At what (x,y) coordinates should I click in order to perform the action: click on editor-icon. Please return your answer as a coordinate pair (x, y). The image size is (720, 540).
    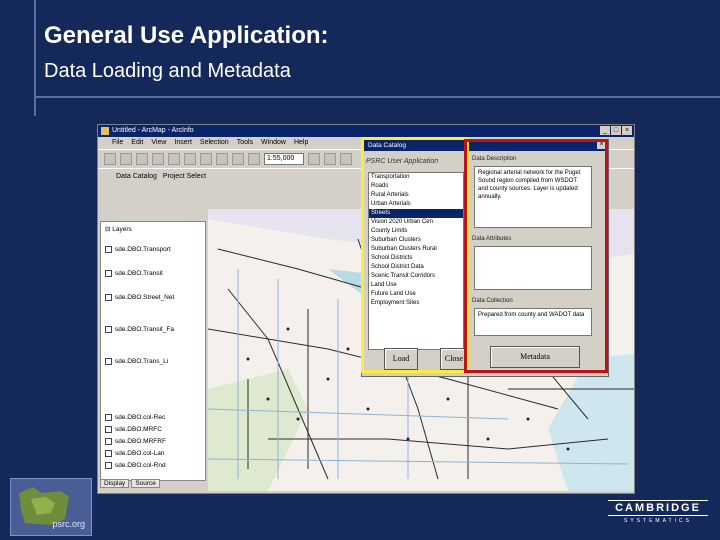
    Looking at the image, I should click on (314, 159).